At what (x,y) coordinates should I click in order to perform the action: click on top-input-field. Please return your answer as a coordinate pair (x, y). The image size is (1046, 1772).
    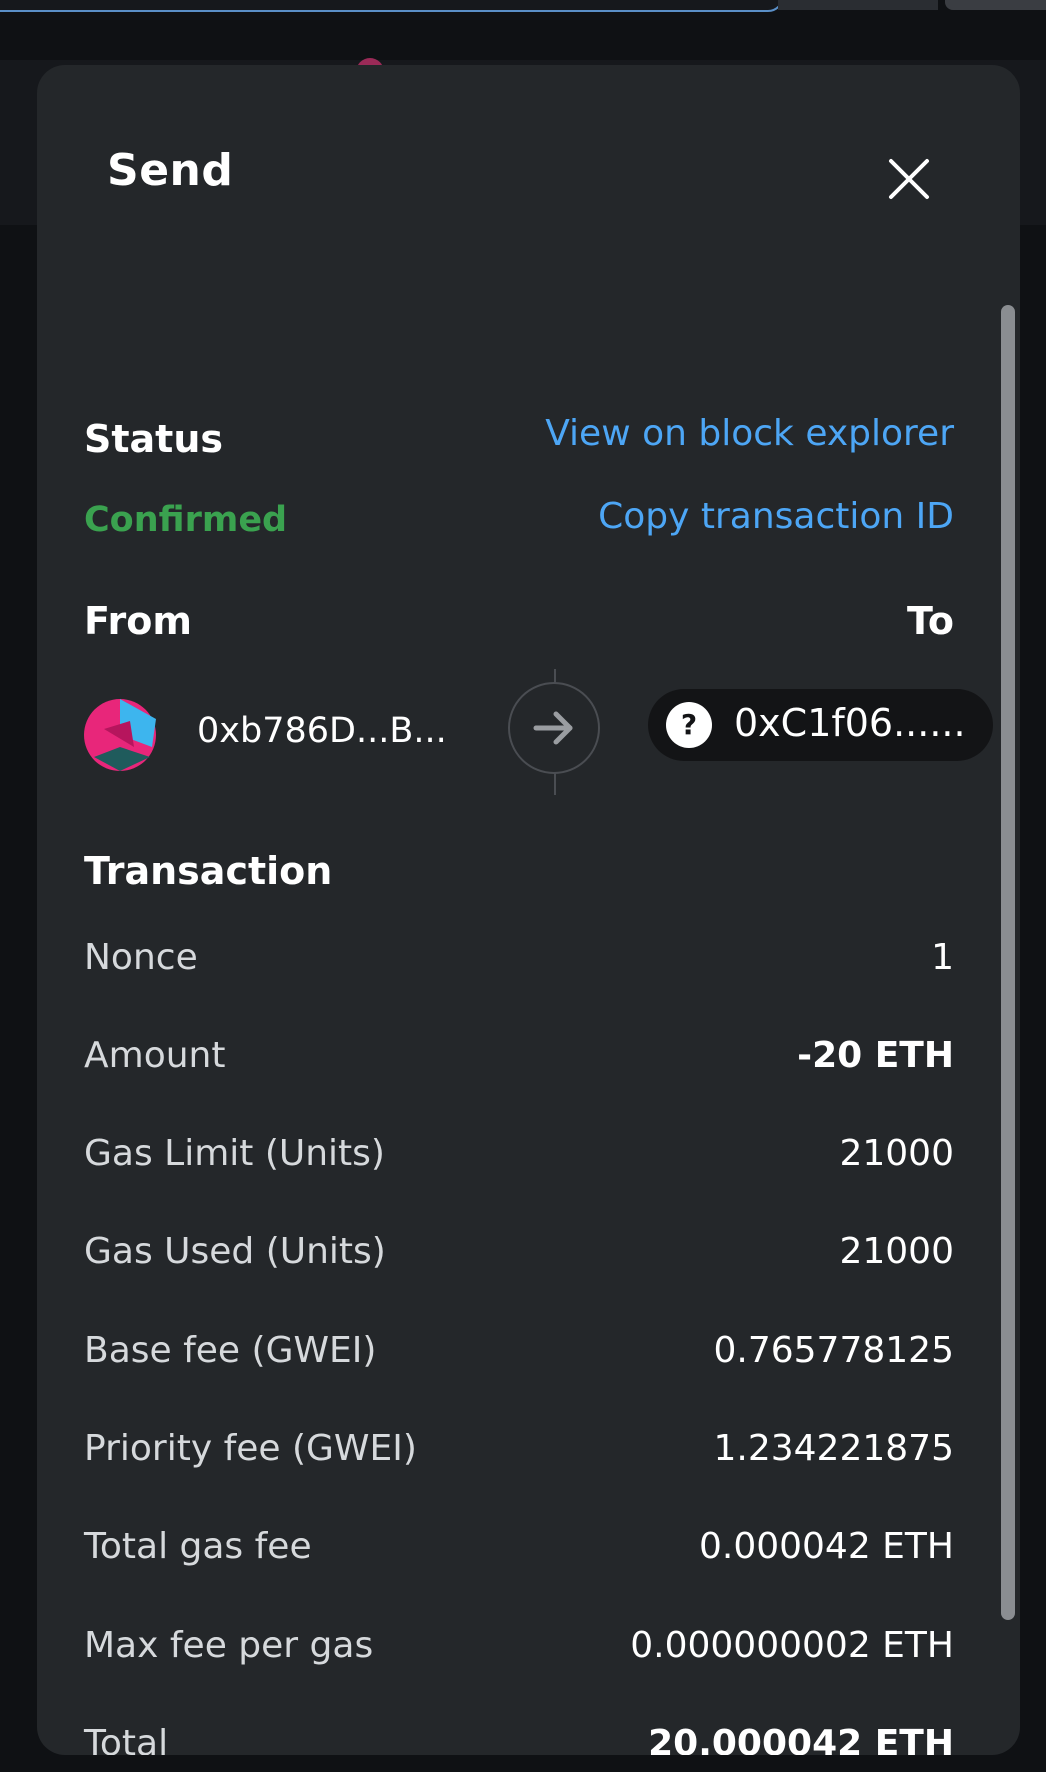
    Looking at the image, I should click on (392, 6).